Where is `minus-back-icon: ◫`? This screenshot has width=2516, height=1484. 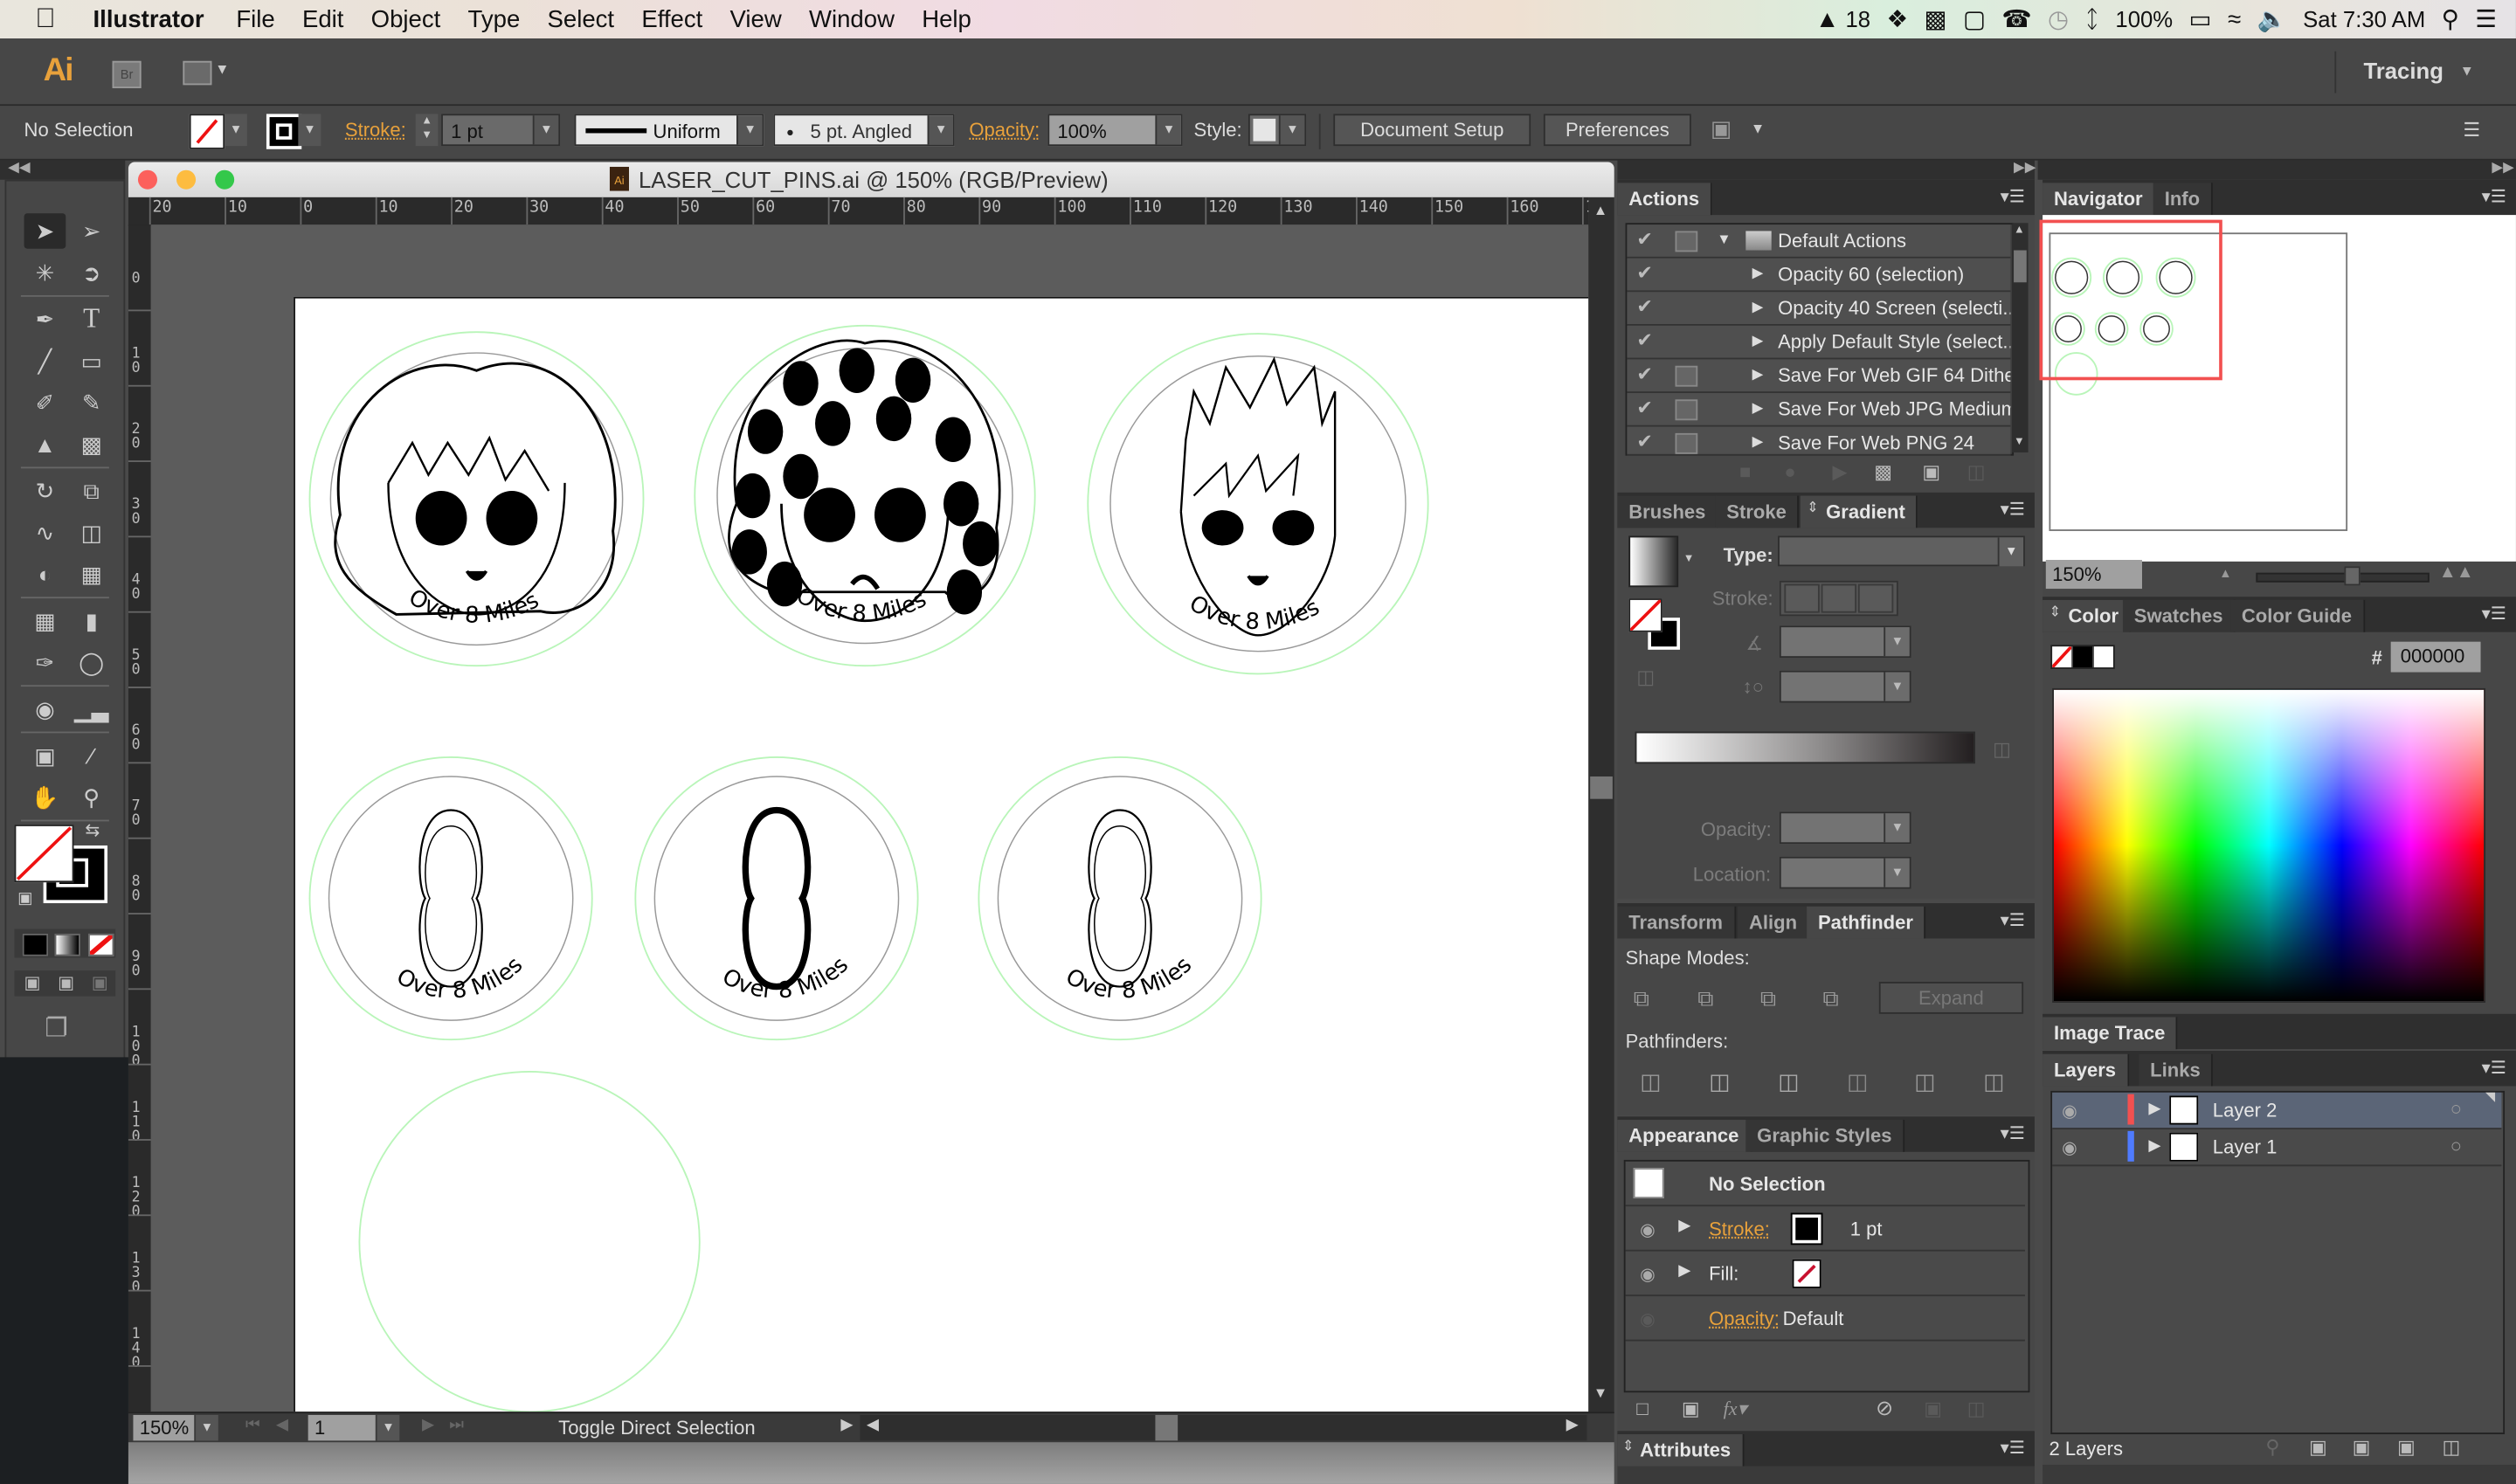
minus-back-icon: ◫ is located at coordinates (1993, 1081).